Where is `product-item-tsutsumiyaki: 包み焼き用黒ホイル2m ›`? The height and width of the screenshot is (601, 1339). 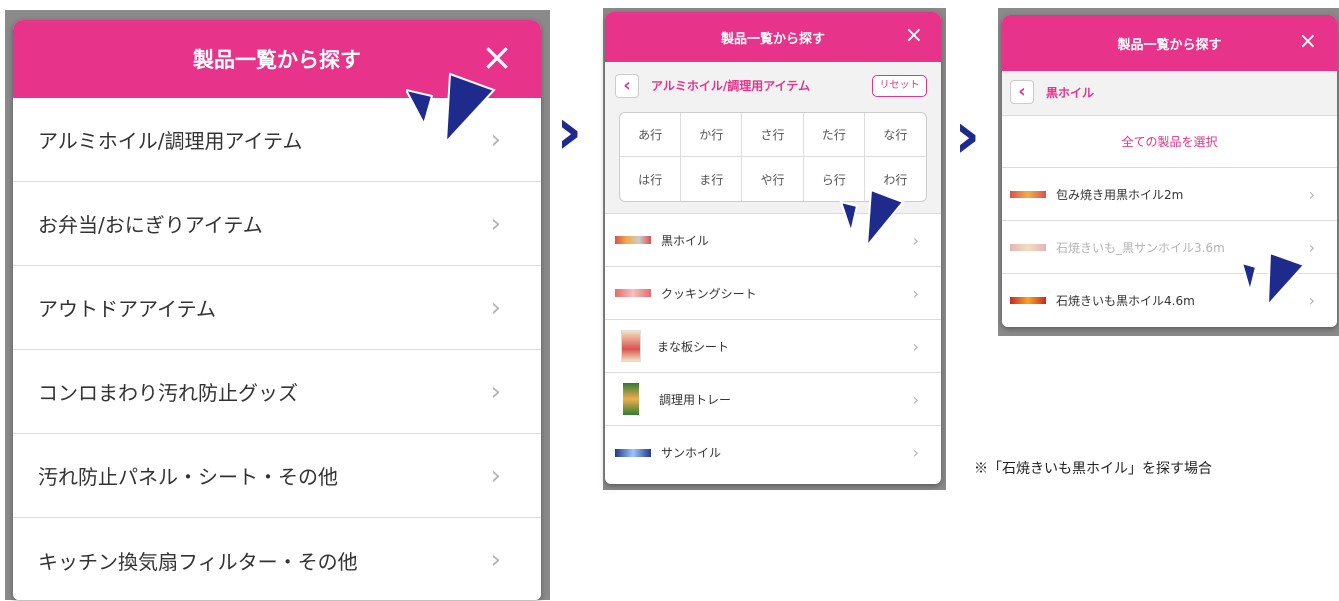
product-item-tsutsumiyaki: 包み焼き用黒ホイル2m › is located at coordinates (1169, 194).